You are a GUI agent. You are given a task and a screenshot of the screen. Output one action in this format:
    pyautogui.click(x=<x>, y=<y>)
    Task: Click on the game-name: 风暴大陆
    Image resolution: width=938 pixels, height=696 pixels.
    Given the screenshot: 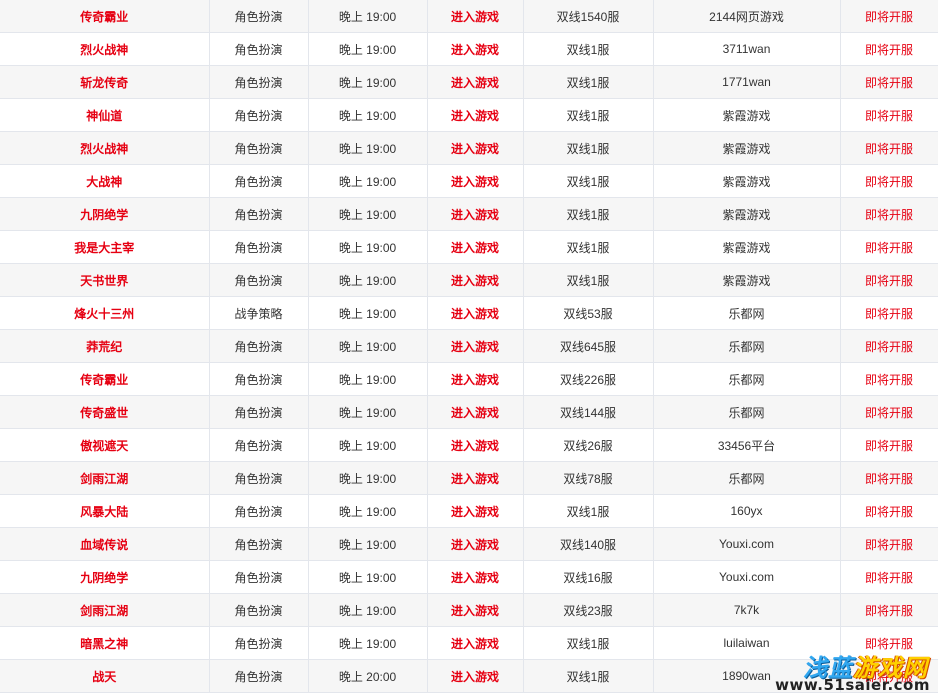 What is the action you would take?
    pyautogui.click(x=105, y=511)
    